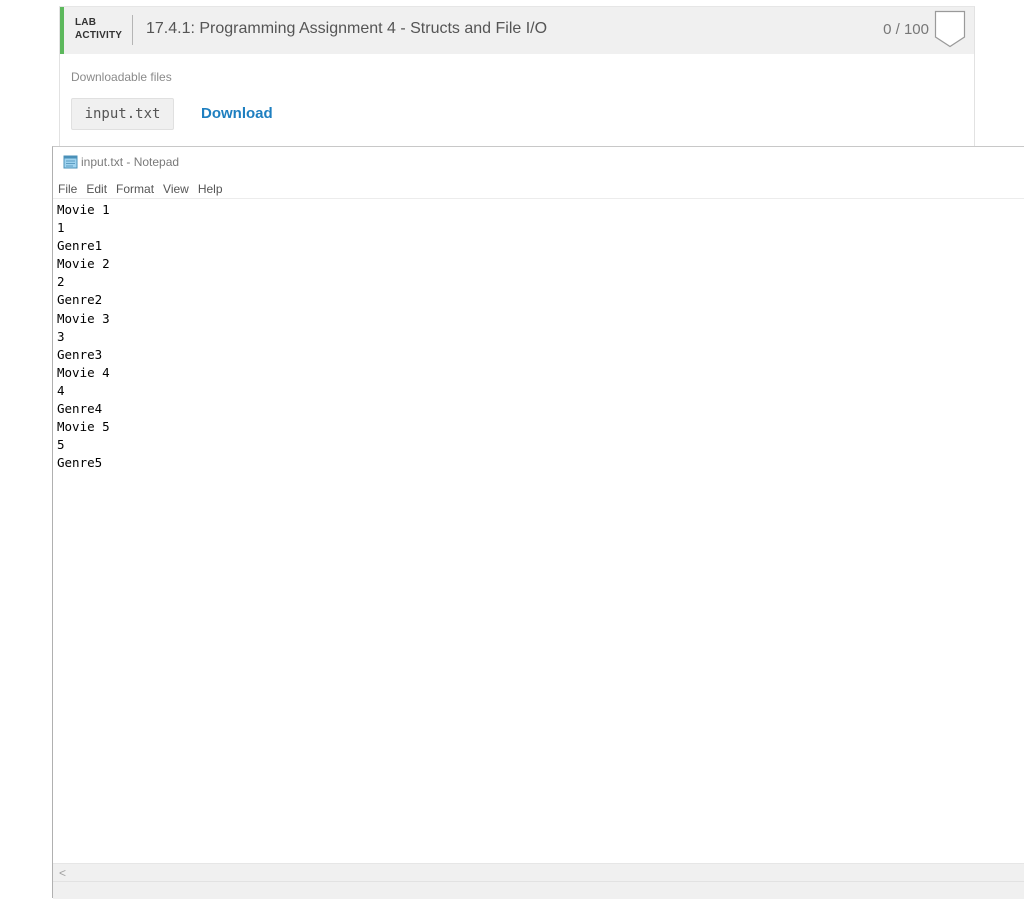 The height and width of the screenshot is (899, 1024). What do you see at coordinates (96, 189) in the screenshot?
I see `menu-edit: Edit` at bounding box center [96, 189].